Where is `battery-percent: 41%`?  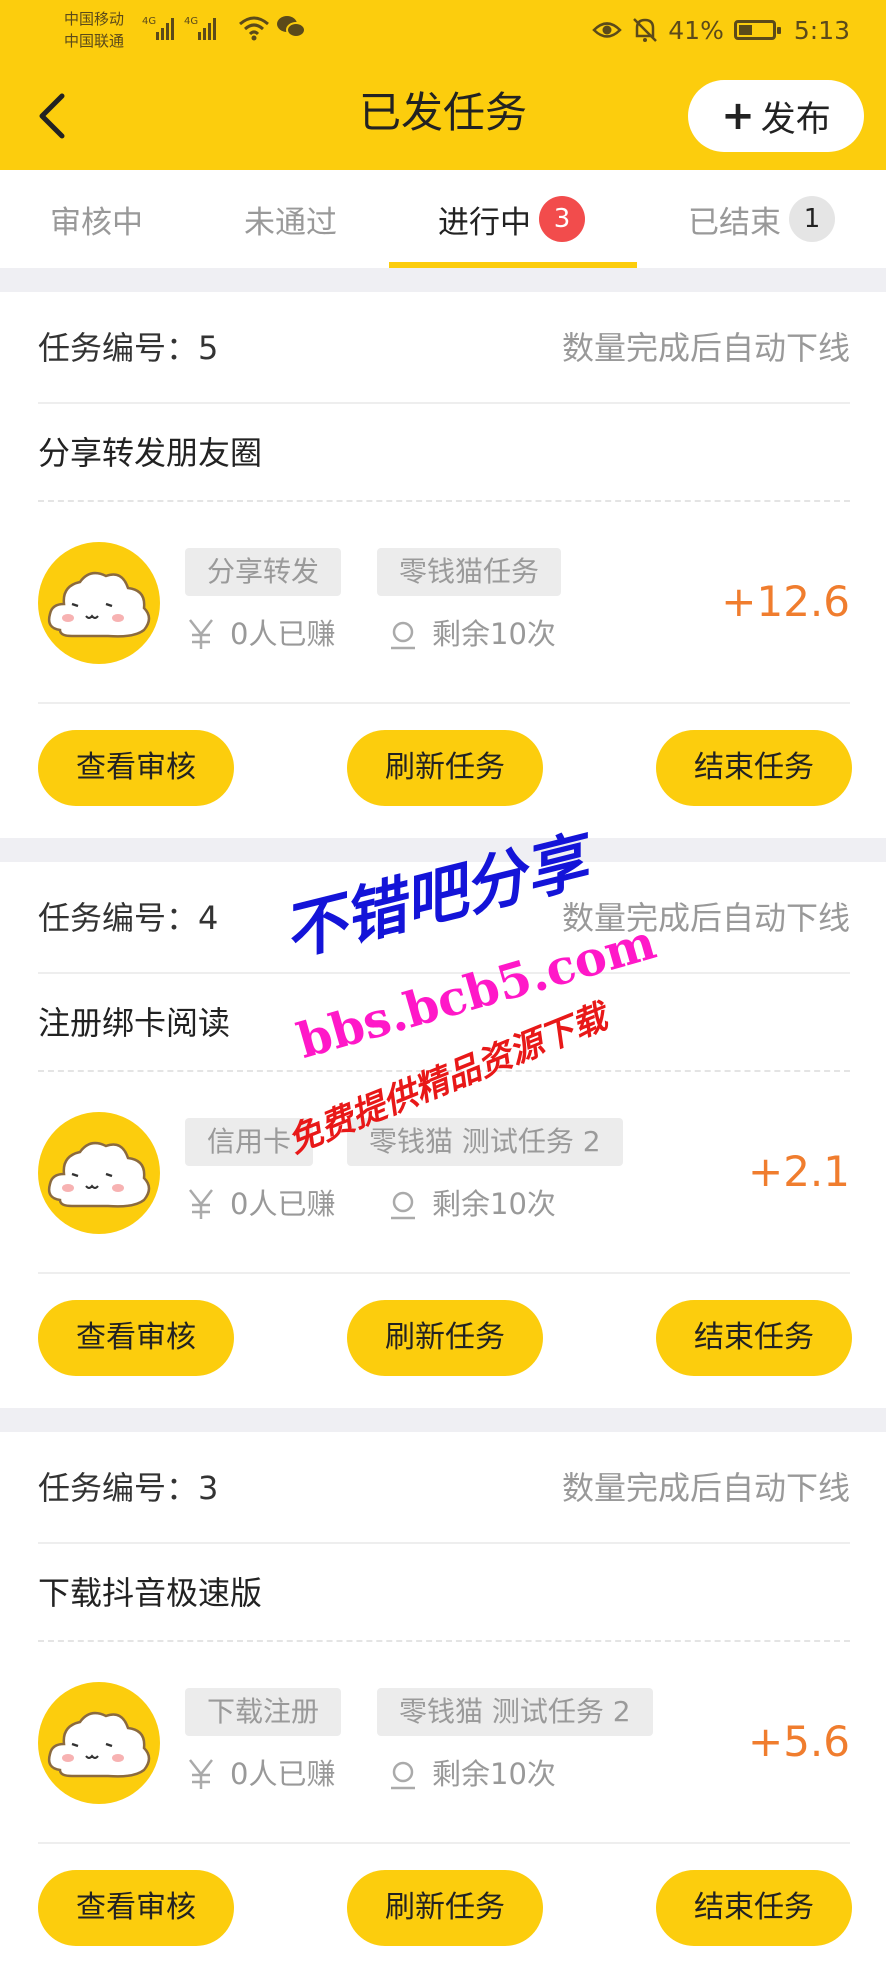
battery-percent: 41% is located at coordinates (696, 30).